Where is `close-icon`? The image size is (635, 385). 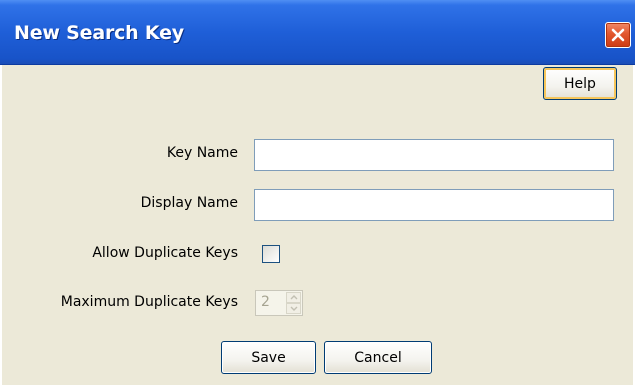
close-icon is located at coordinates (618, 35).